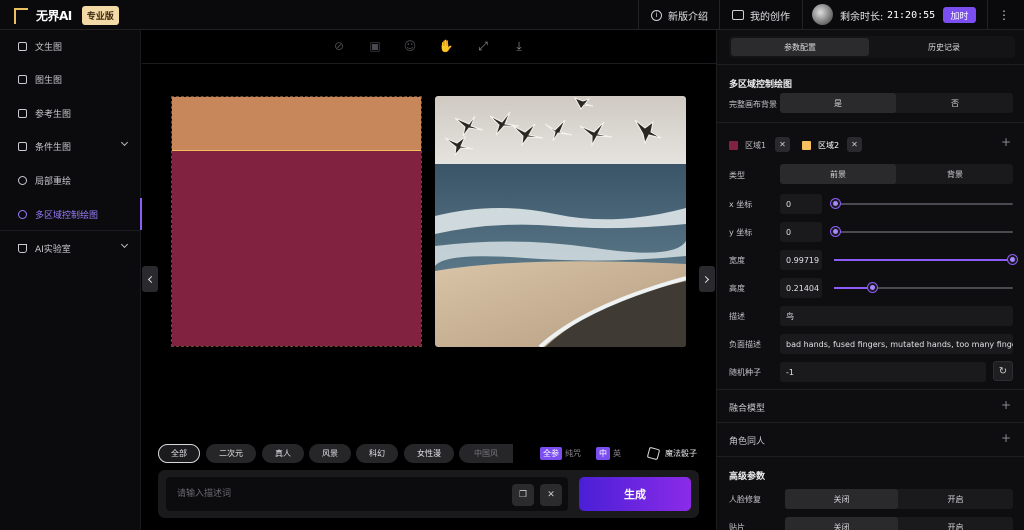 The height and width of the screenshot is (530, 1024). I want to click on sidebar-item-inpaint: 局部重绘, so click(70, 180).